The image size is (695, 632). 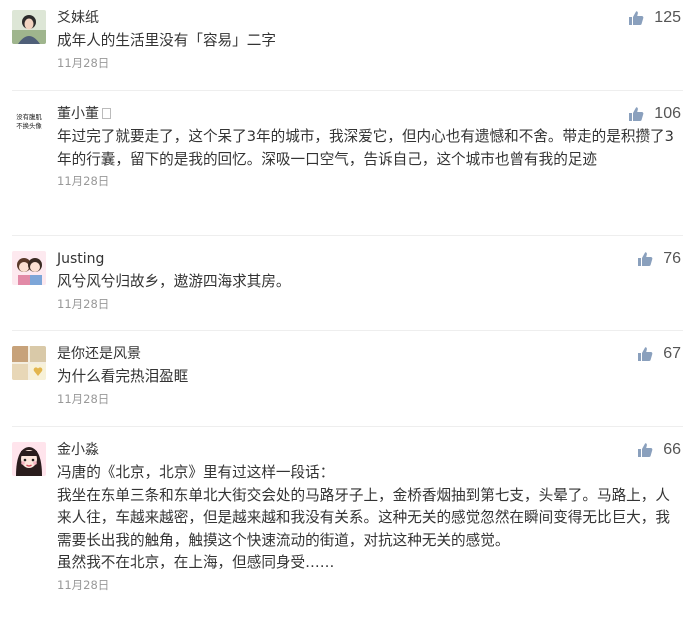 What do you see at coordinates (99, 354) in the screenshot?
I see `comment-username: 是你还是风景` at bounding box center [99, 354].